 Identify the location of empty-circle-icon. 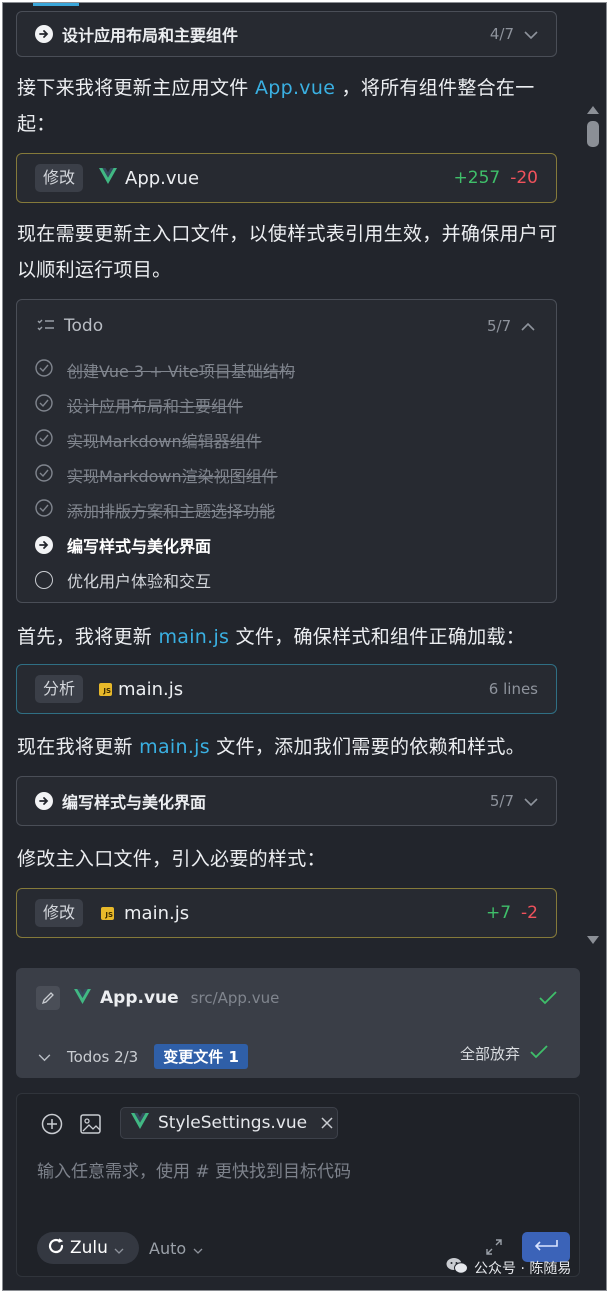
(44, 580).